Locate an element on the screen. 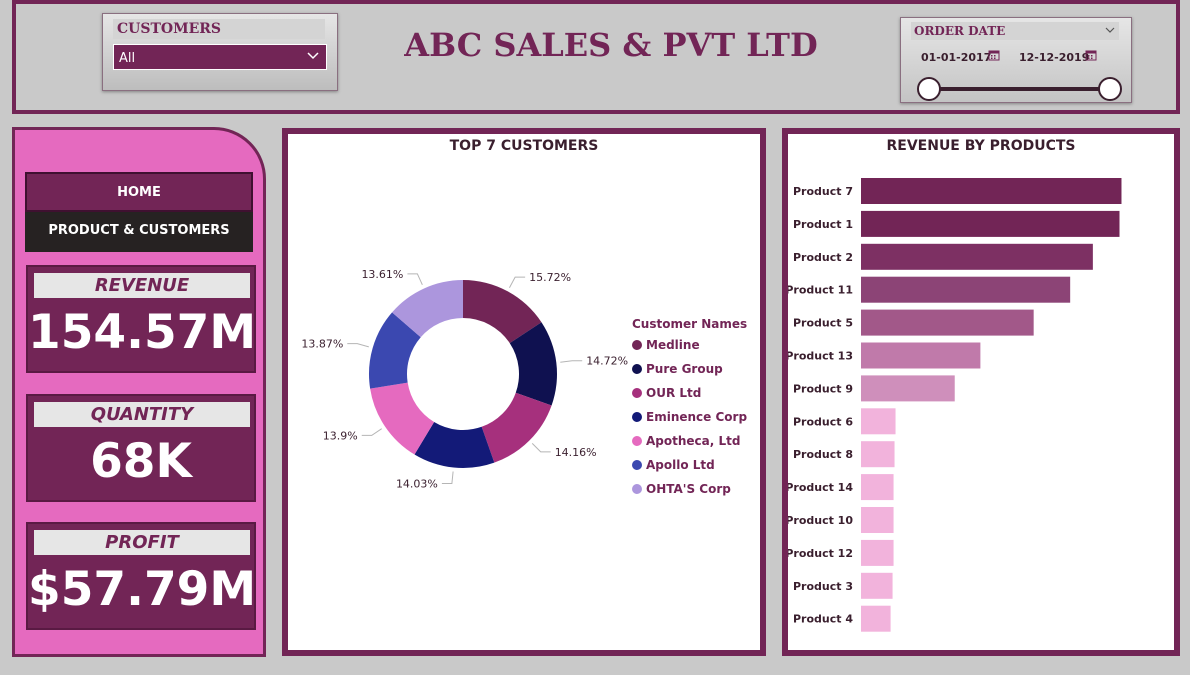 This screenshot has width=1190, height=675. customers-dropdown: All is located at coordinates (220, 57).